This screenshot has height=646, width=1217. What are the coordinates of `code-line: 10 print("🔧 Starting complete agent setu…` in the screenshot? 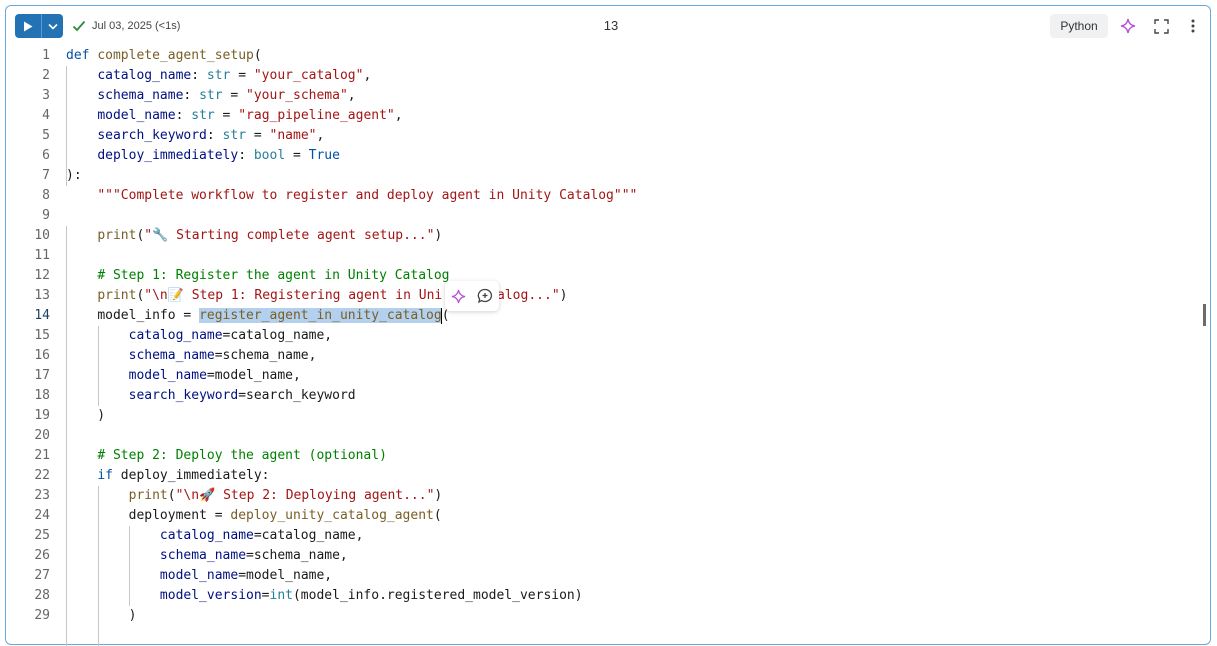 It's located at (608, 236).